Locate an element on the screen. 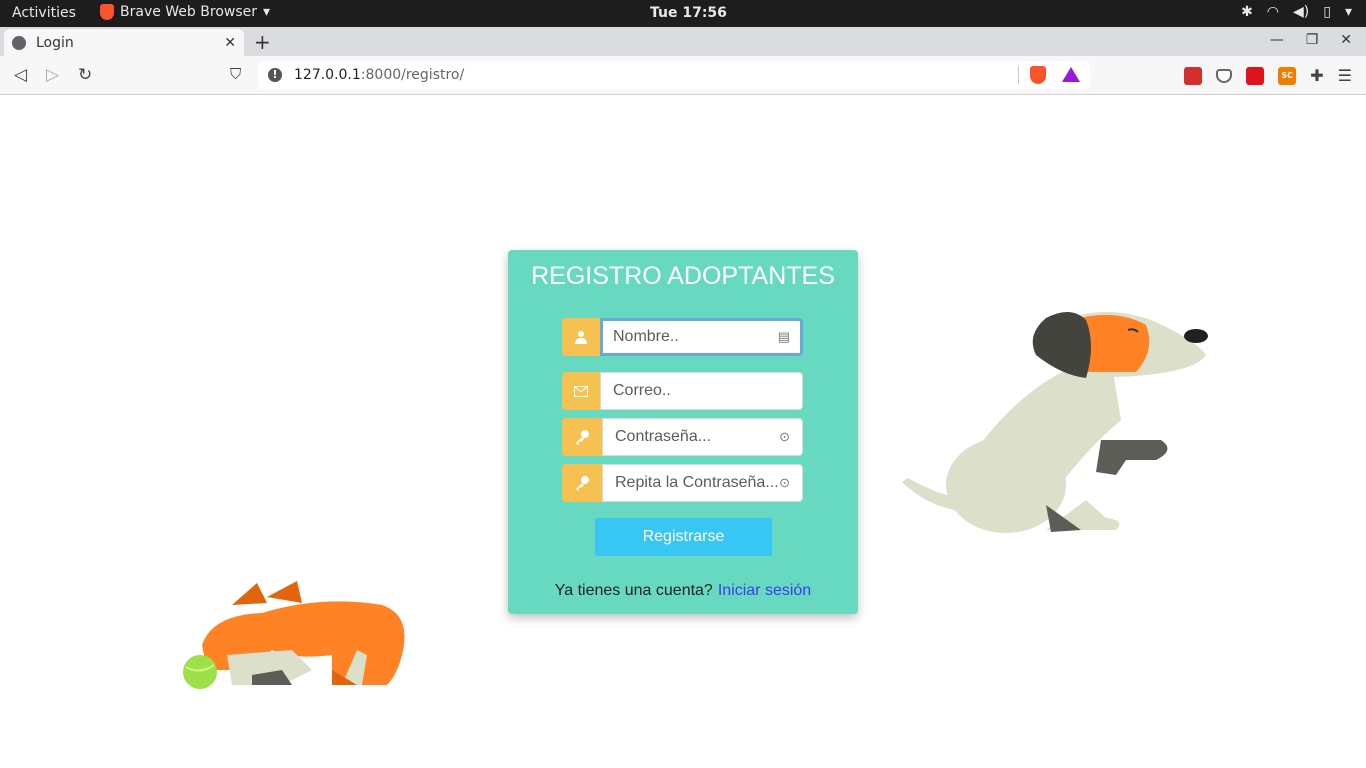  system-menu-chevron-icon: ▾ is located at coordinates (1348, 12).